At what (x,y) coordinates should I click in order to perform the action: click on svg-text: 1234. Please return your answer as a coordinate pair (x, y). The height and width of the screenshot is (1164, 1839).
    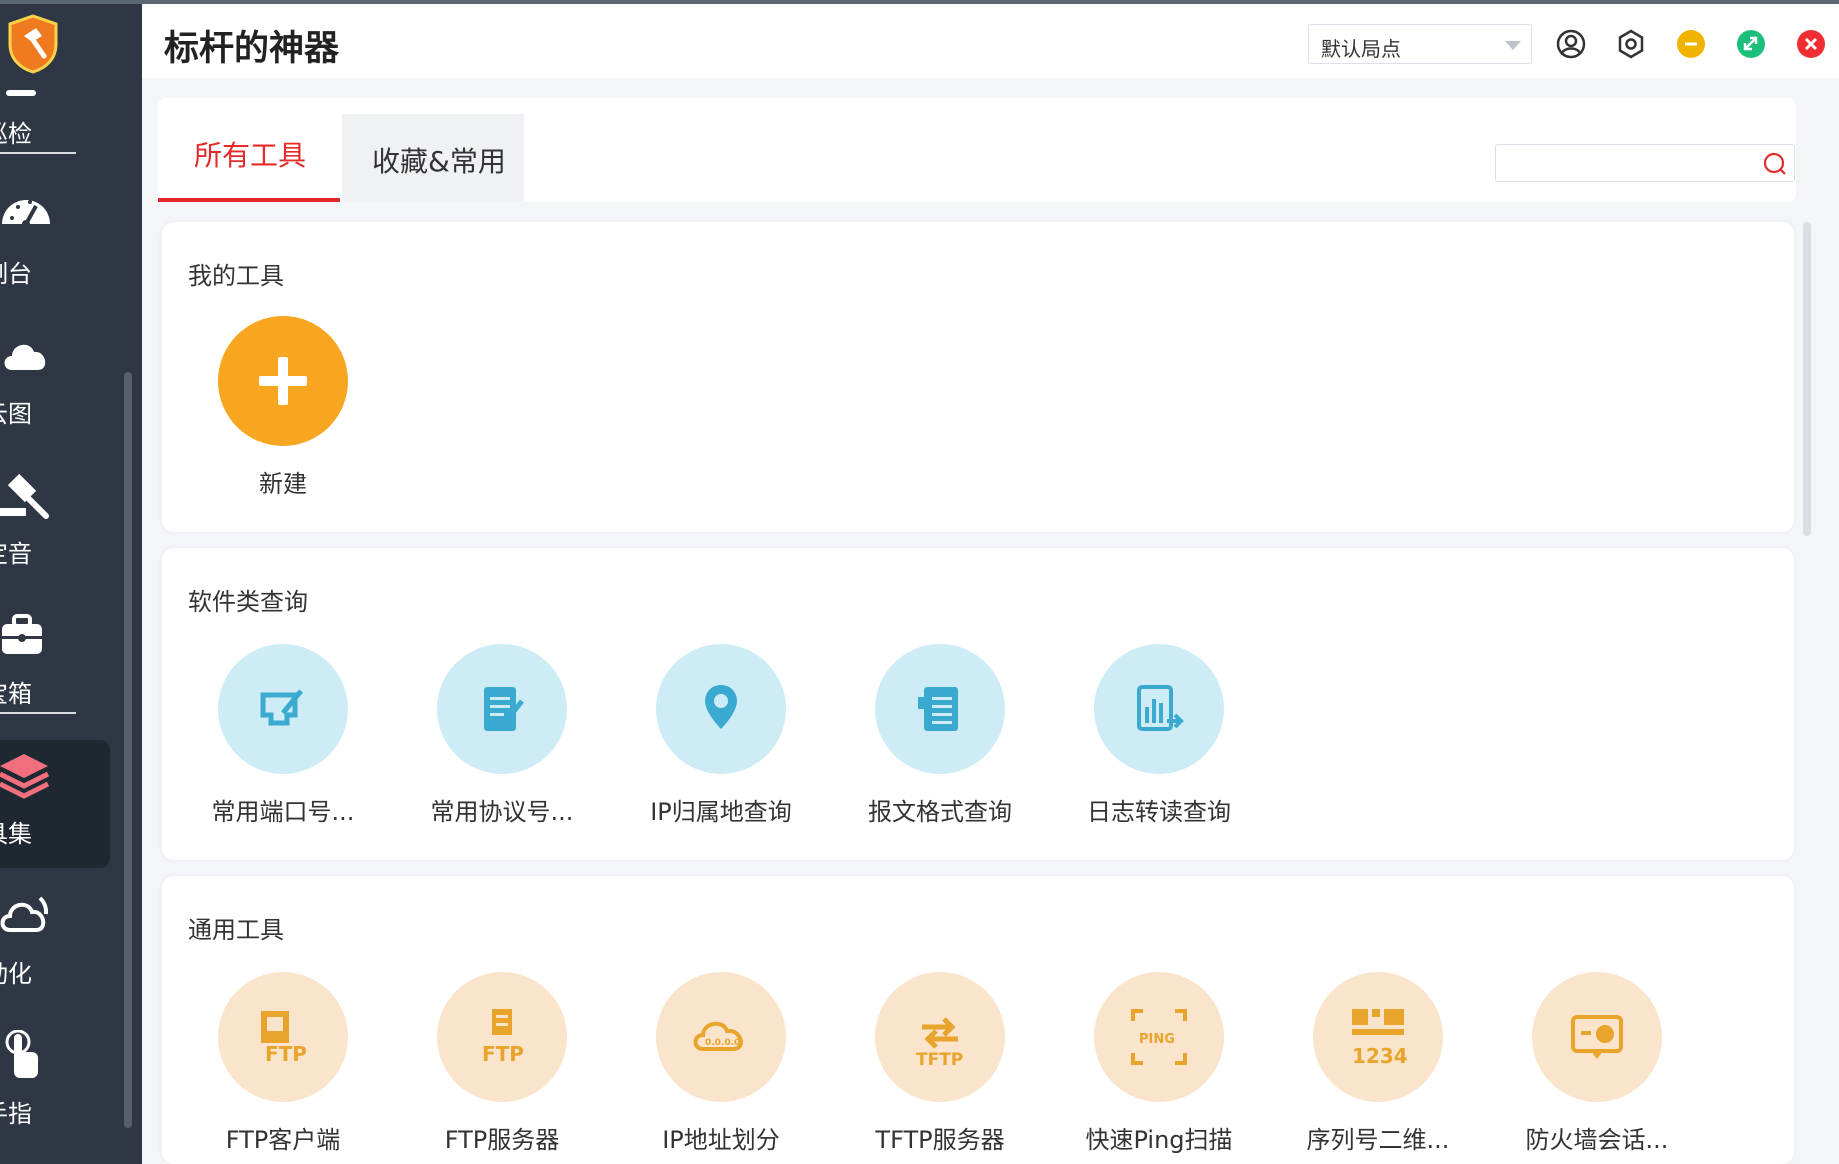
    Looking at the image, I should click on (1380, 1055).